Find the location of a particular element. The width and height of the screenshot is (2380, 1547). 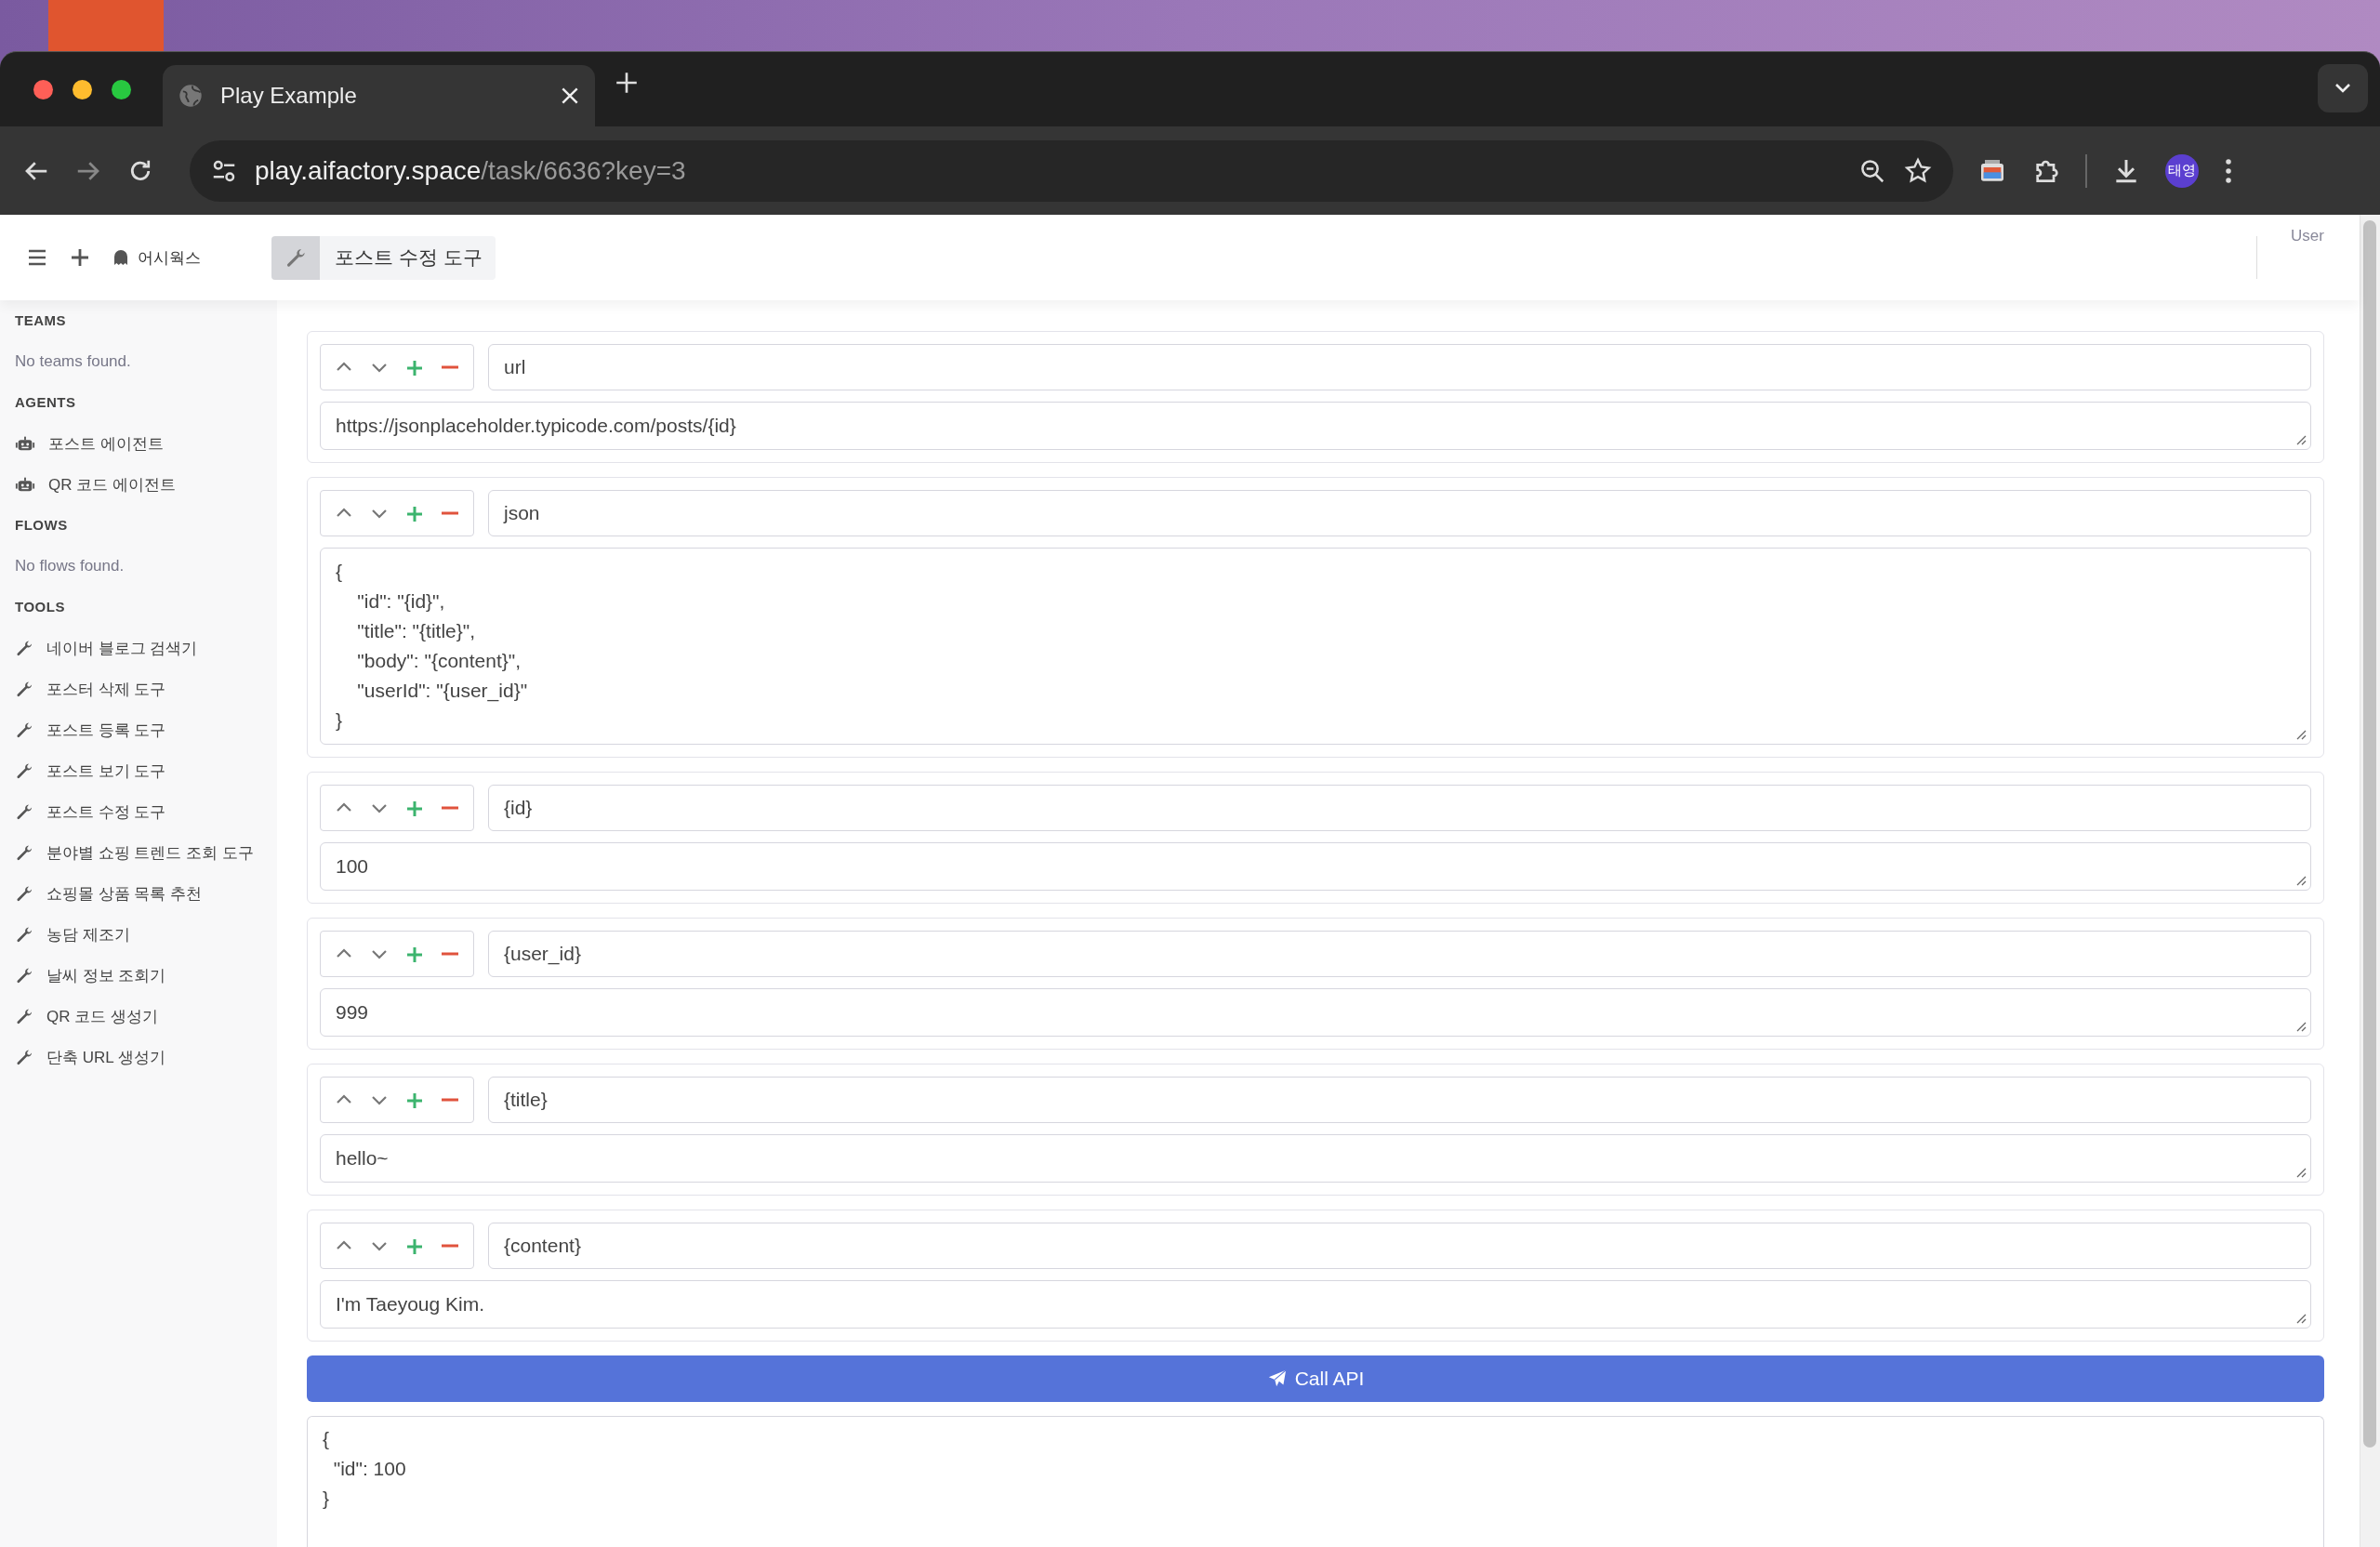

open-tool-tab: 포스트 수정 도구 is located at coordinates (383, 257).